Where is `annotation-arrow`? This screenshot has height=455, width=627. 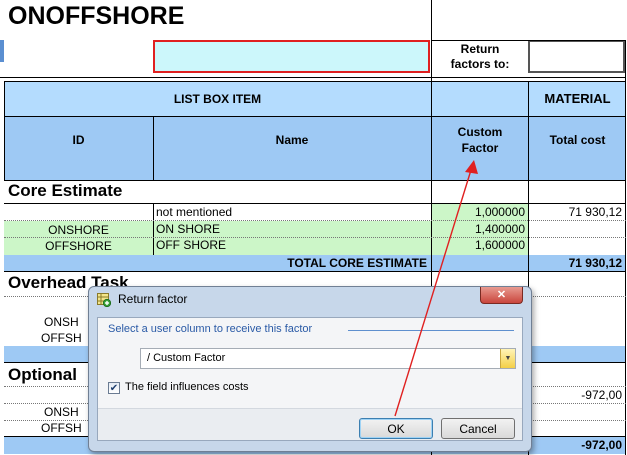 annotation-arrow is located at coordinates (436, 288).